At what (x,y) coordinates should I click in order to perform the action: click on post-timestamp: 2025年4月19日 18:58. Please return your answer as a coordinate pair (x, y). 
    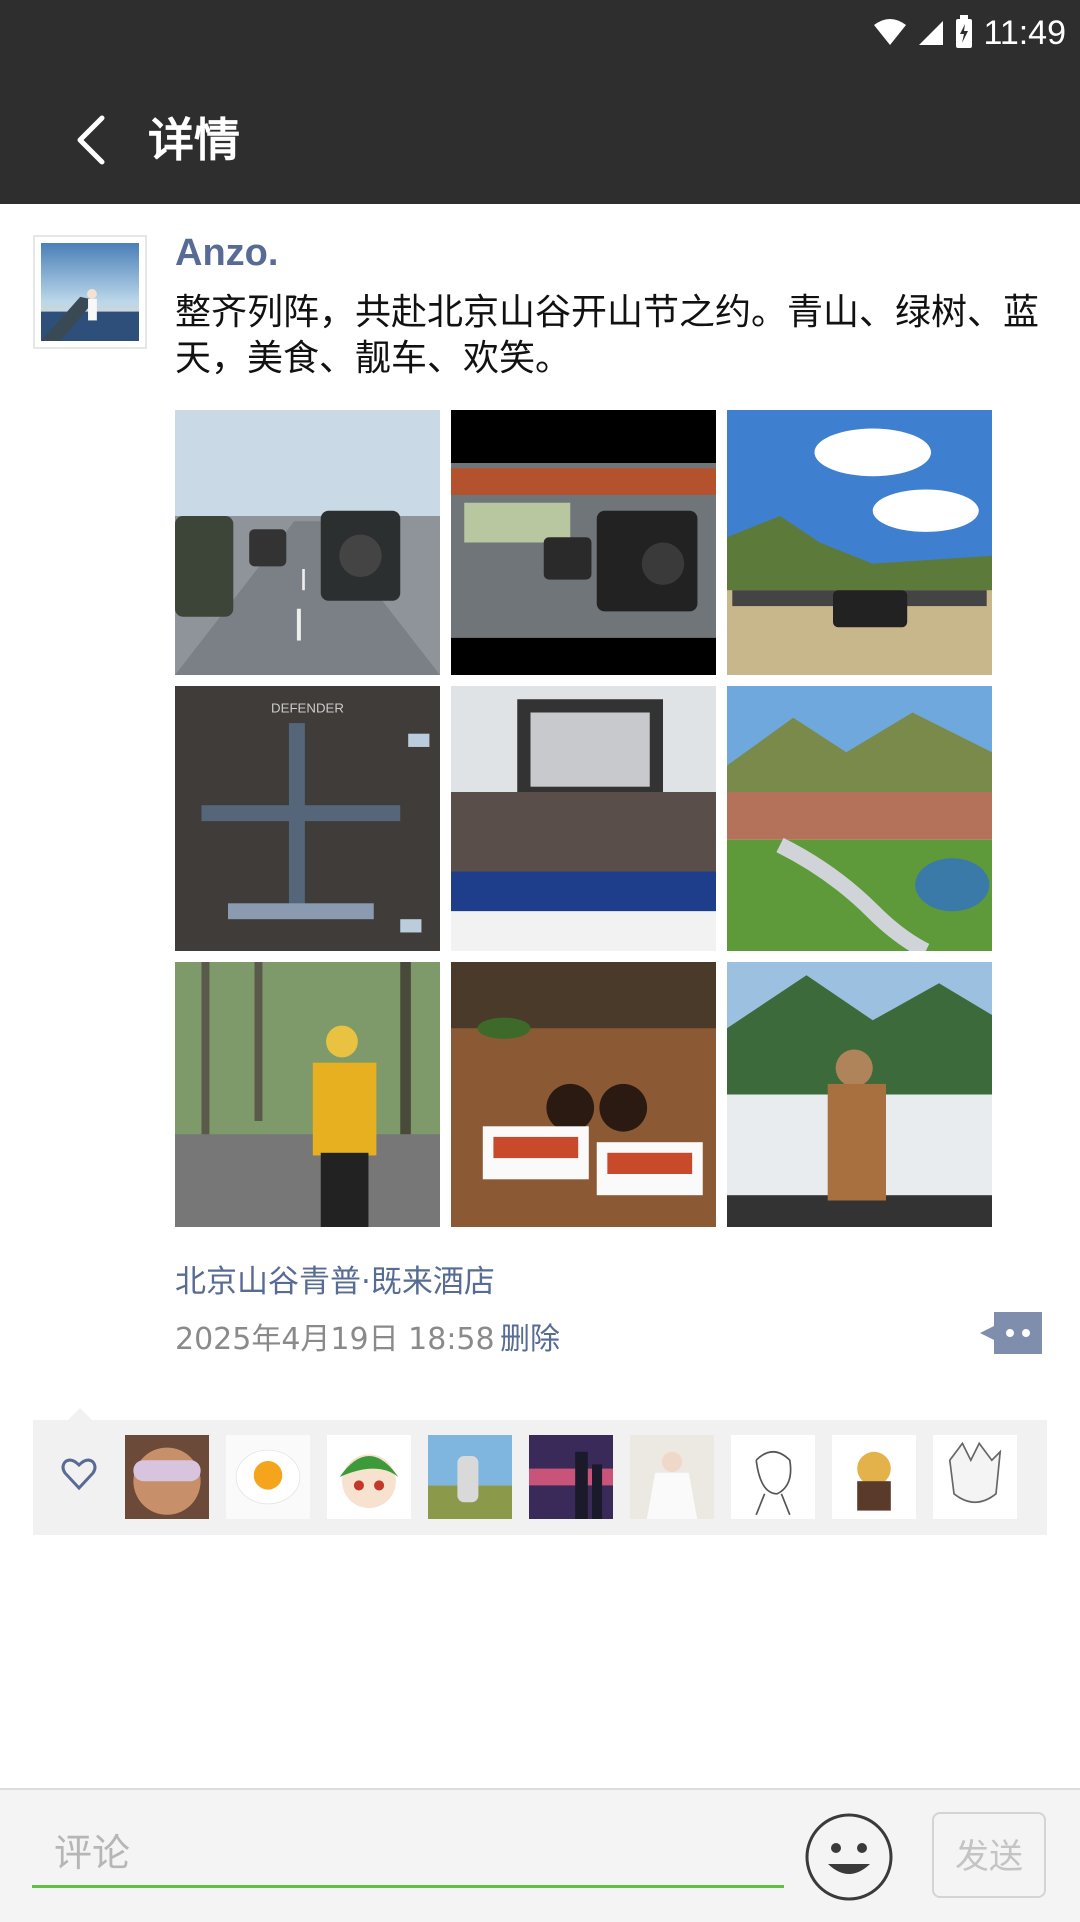
    Looking at the image, I should click on (335, 1339).